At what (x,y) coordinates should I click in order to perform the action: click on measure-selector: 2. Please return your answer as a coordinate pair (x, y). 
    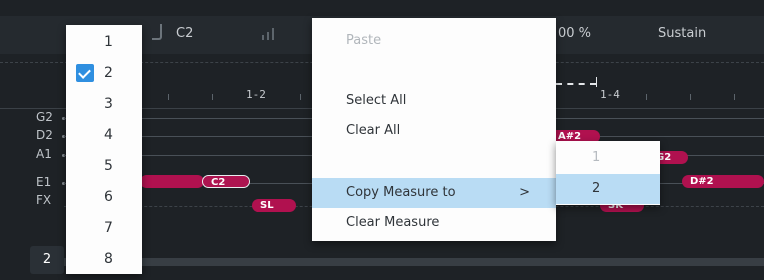
    Looking at the image, I should click on (47, 260).